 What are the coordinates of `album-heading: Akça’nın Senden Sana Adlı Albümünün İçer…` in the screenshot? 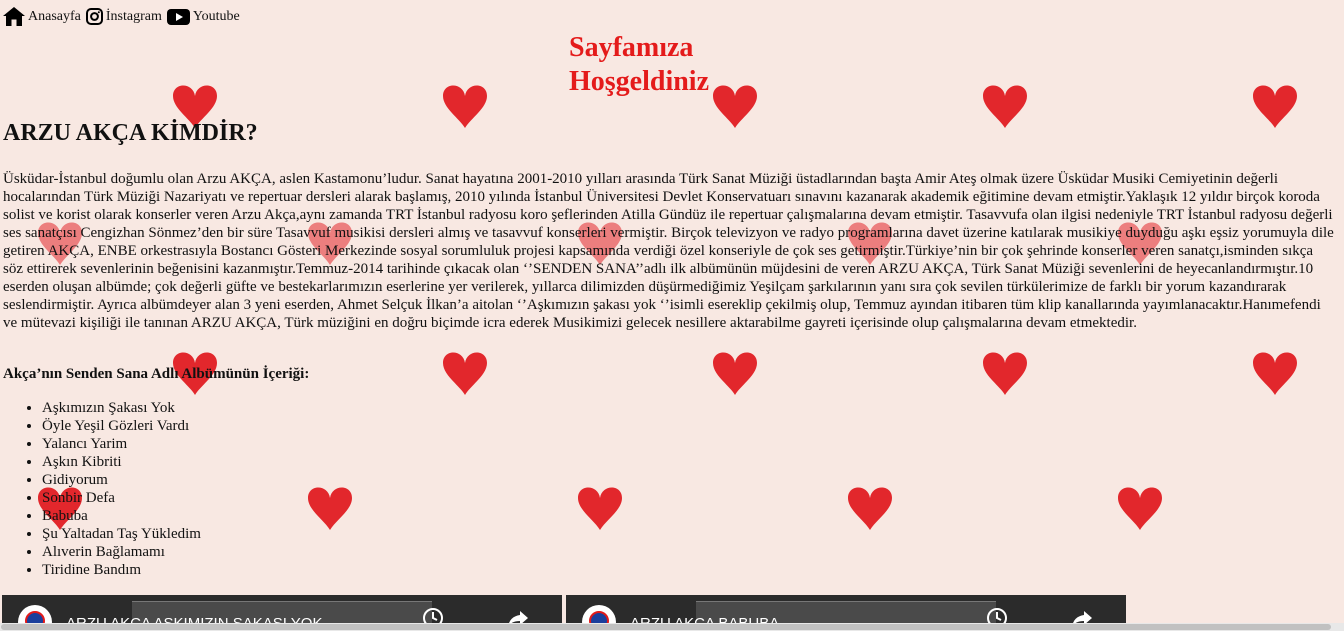 It's located at (156, 374).